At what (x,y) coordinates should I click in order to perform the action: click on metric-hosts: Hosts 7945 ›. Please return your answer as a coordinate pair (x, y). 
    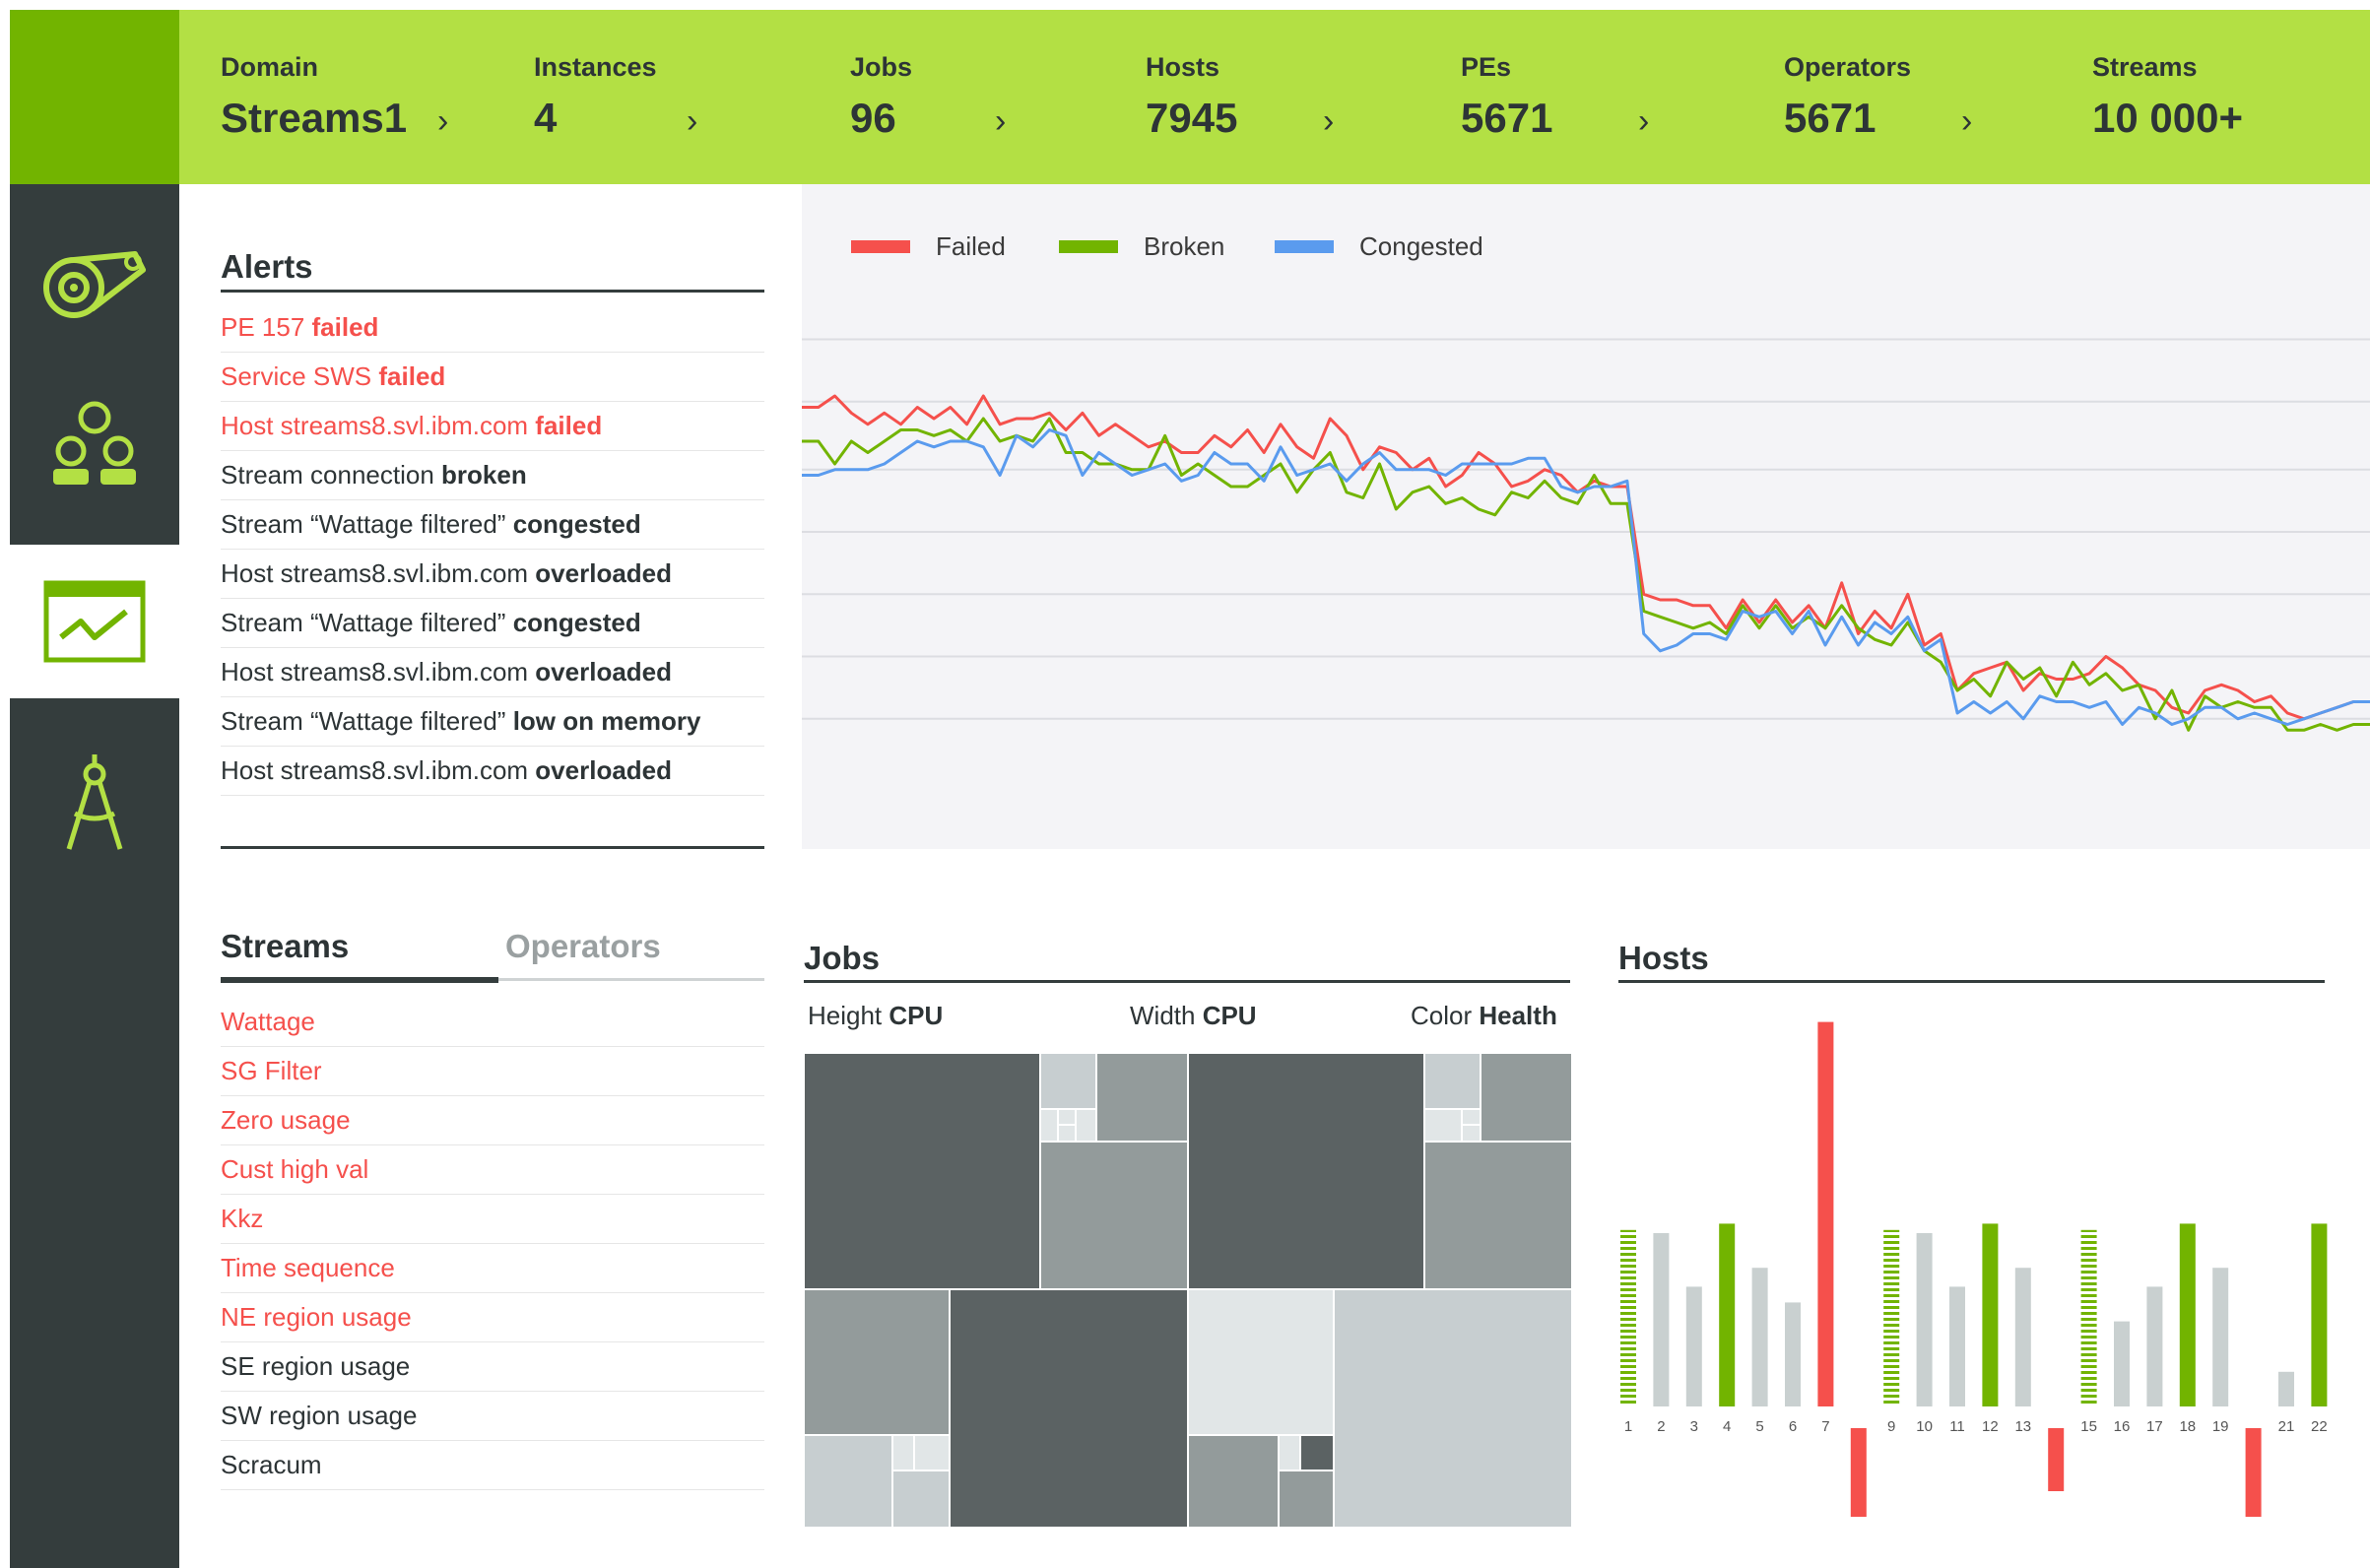
    Looking at the image, I should click on (1254, 97).